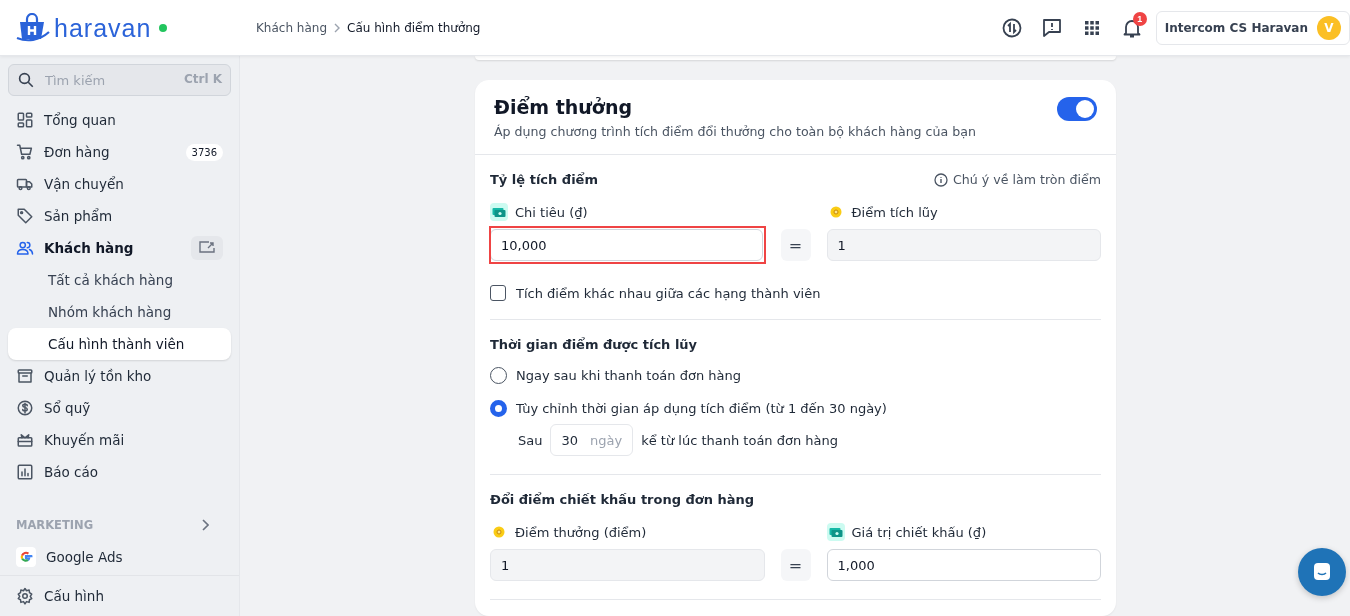 Image resolution: width=1350 pixels, height=616 pixels. I want to click on count-badge: 3736, so click(204, 152).